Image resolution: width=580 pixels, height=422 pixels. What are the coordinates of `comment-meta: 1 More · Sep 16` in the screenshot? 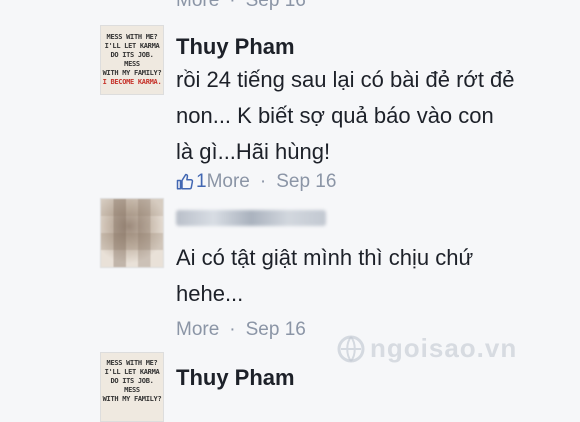 It's located at (256, 182).